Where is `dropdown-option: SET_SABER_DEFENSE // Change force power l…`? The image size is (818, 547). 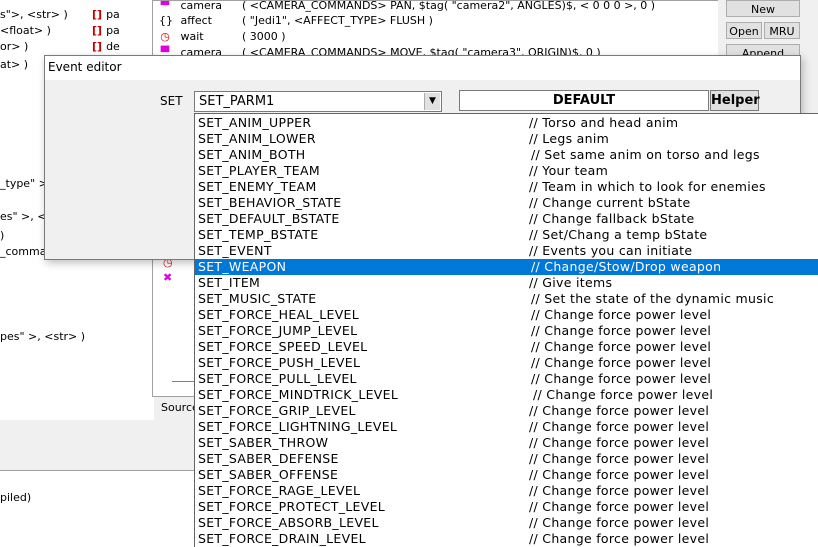 dropdown-option: SET_SABER_DEFENSE // Change force power l… is located at coordinates (506, 459).